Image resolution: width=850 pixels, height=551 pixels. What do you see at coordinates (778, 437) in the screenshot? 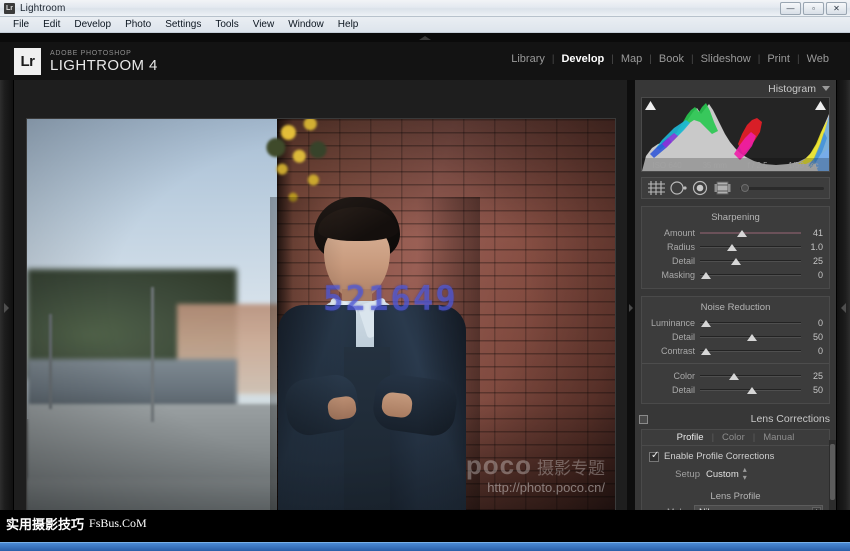
I see `tab-manual: Manual` at bounding box center [778, 437].